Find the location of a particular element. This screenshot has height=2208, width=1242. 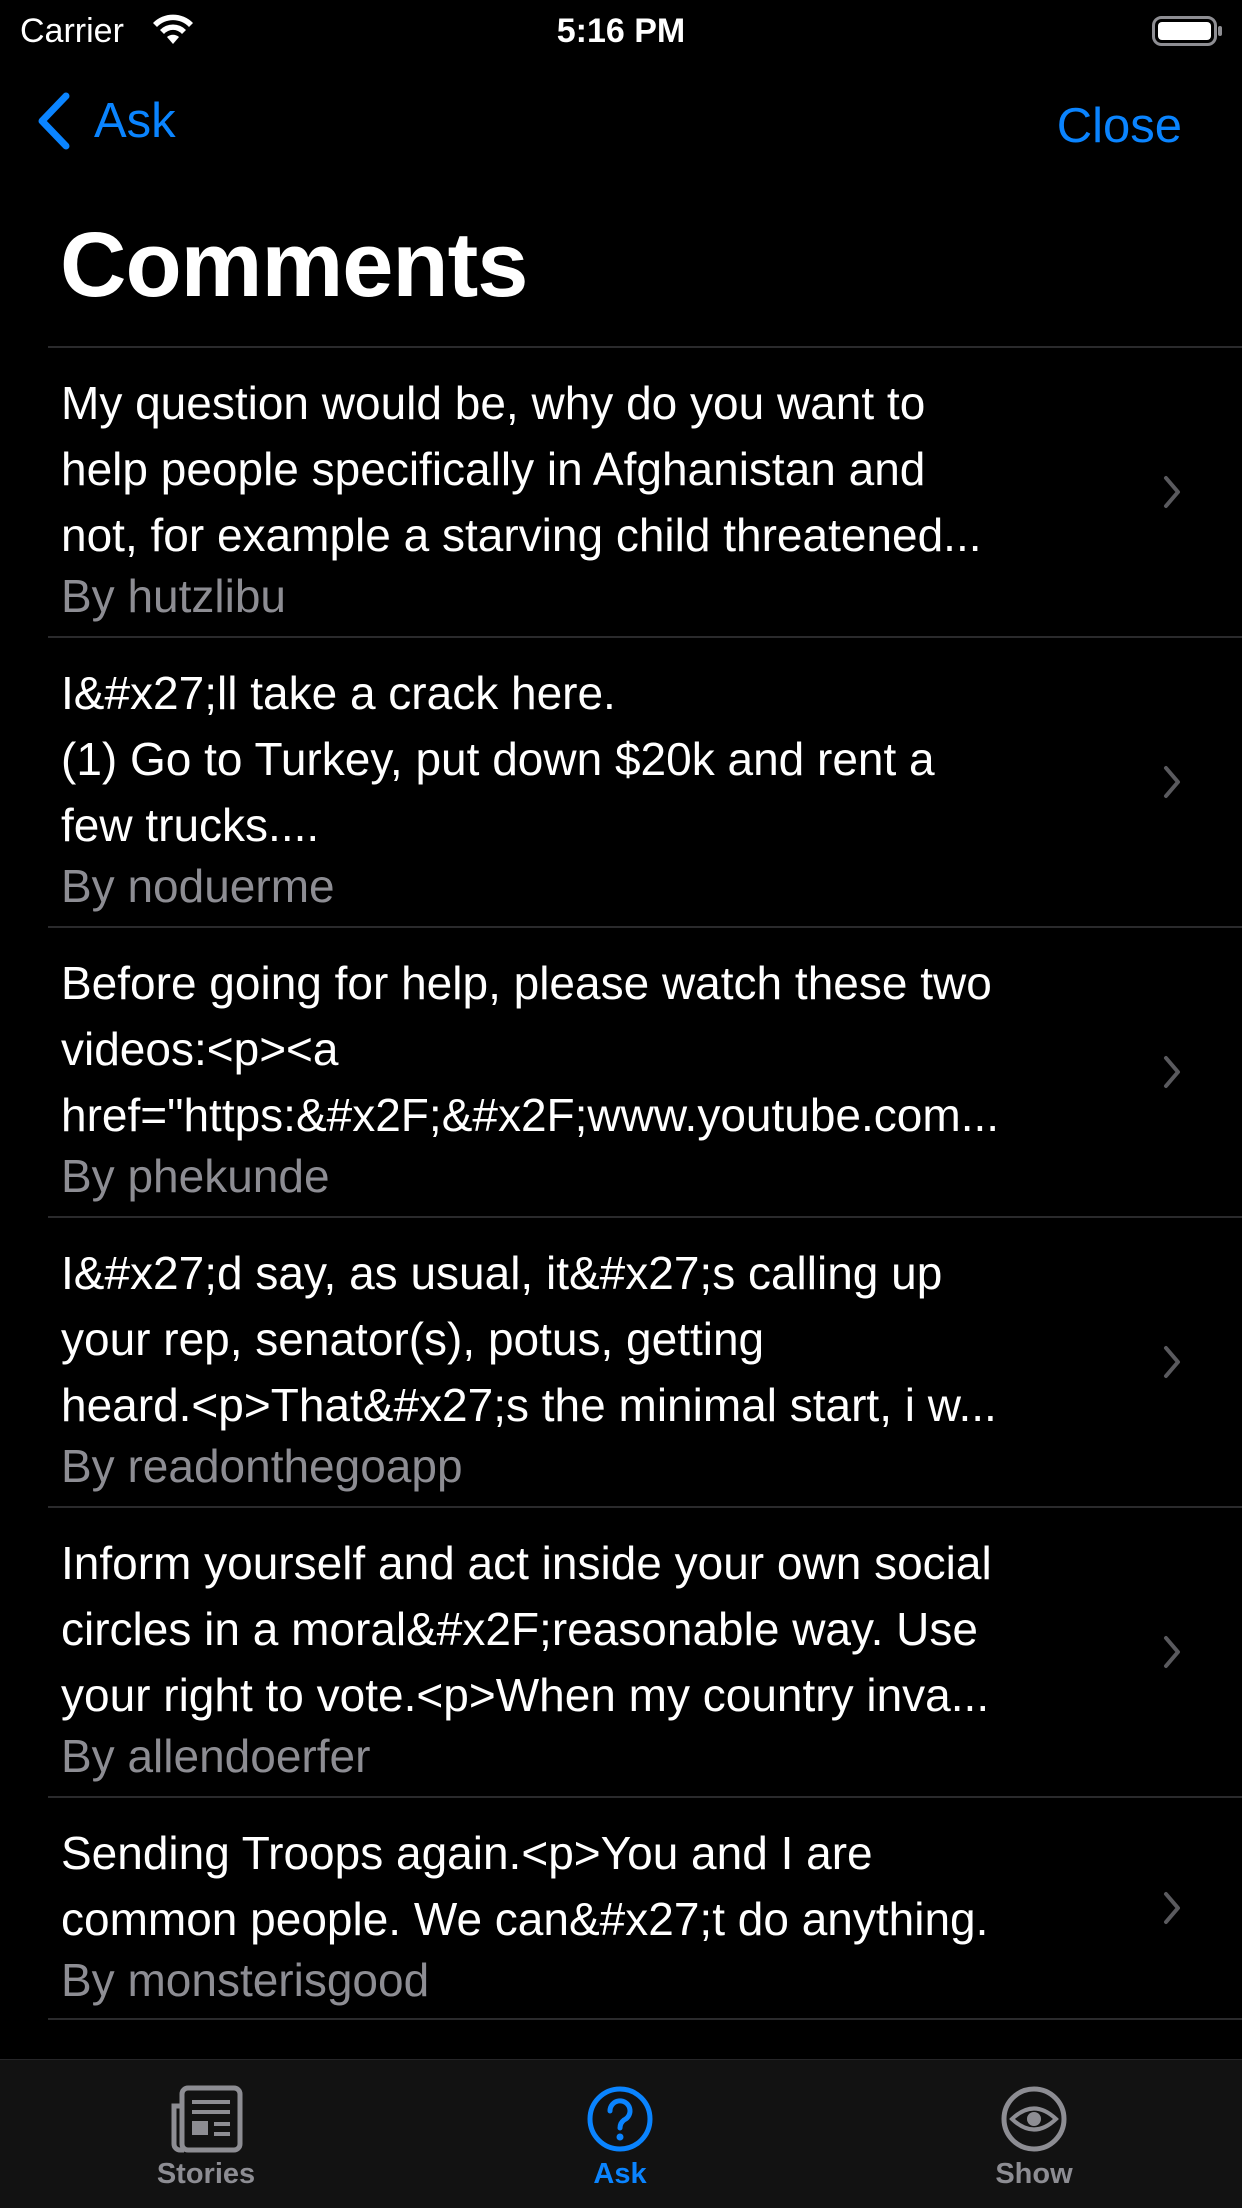

back-button-label: Ask is located at coordinates (135, 121).